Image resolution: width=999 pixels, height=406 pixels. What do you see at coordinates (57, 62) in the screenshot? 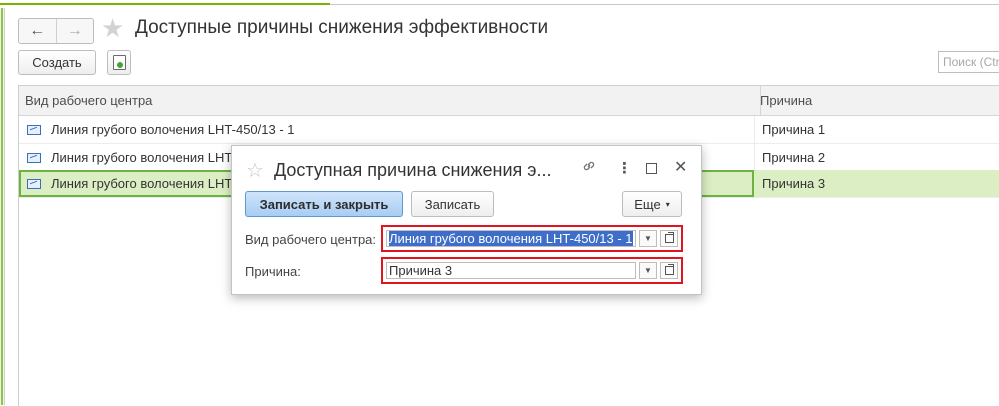
I see `create-button: Создать` at bounding box center [57, 62].